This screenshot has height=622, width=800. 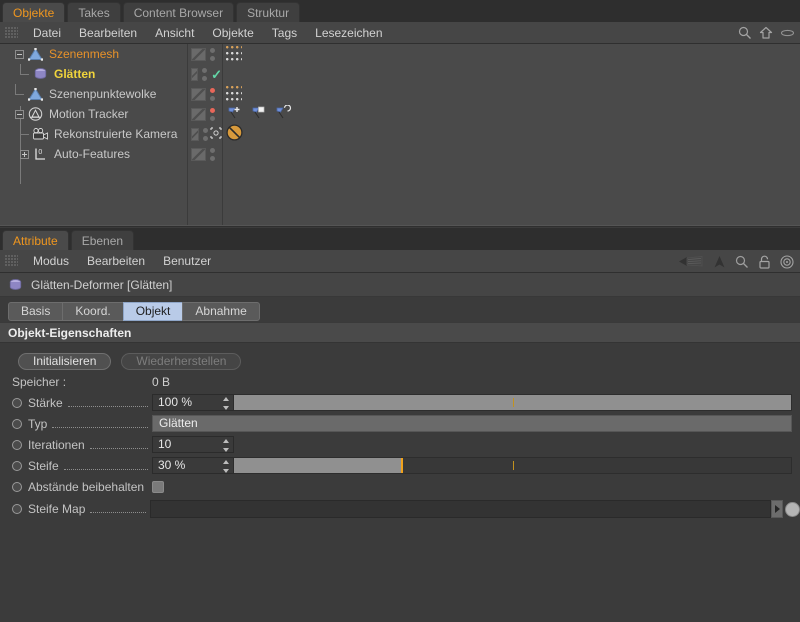 I want to click on auto-features-icon: 0, so click(x=40, y=154).